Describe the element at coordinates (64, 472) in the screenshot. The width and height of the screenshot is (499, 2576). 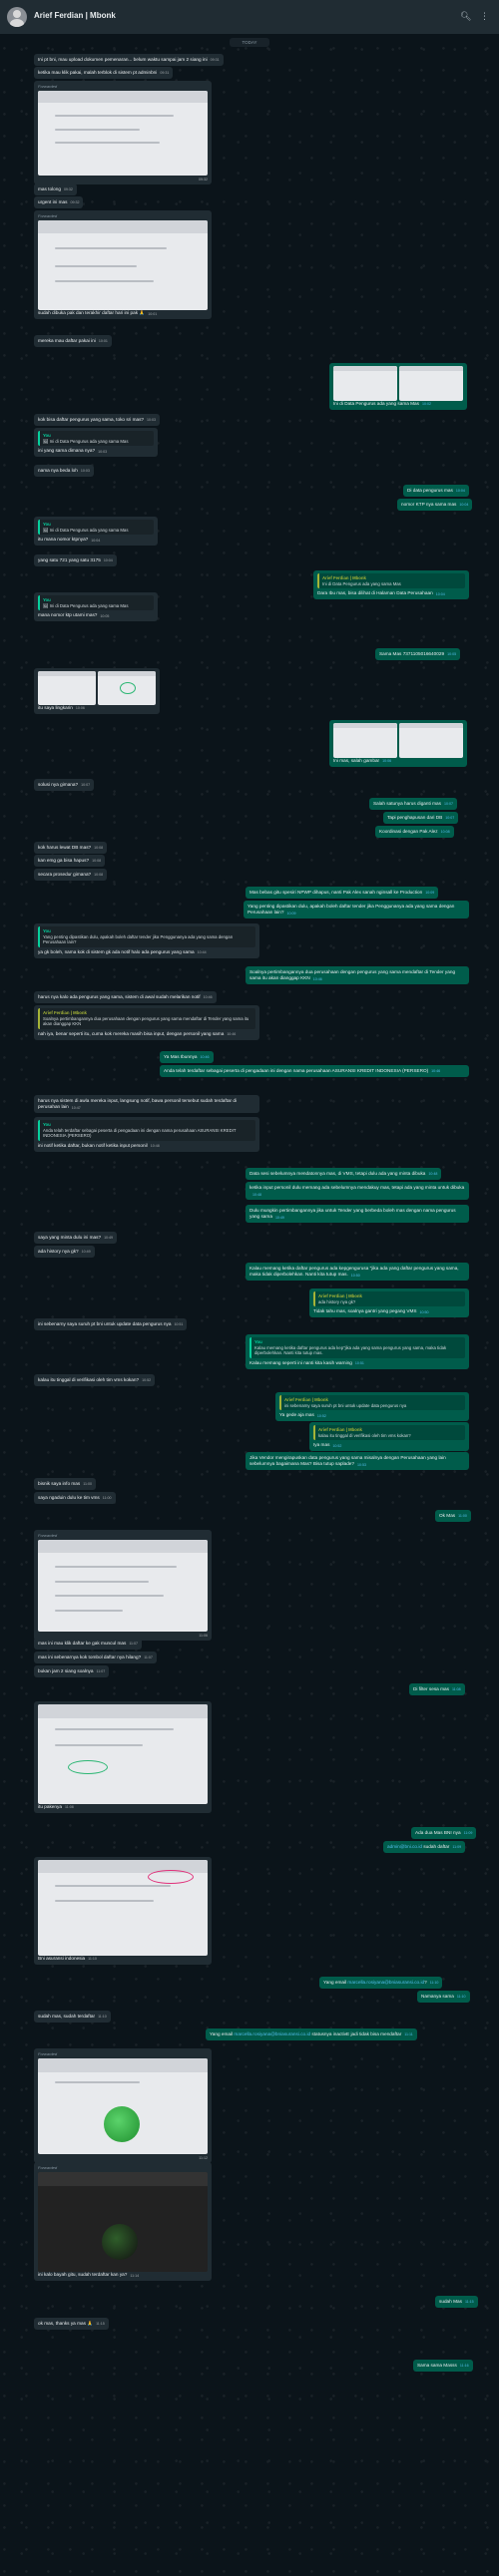
I see `msg-m11: nama nya beda loh 10:03` at that location.